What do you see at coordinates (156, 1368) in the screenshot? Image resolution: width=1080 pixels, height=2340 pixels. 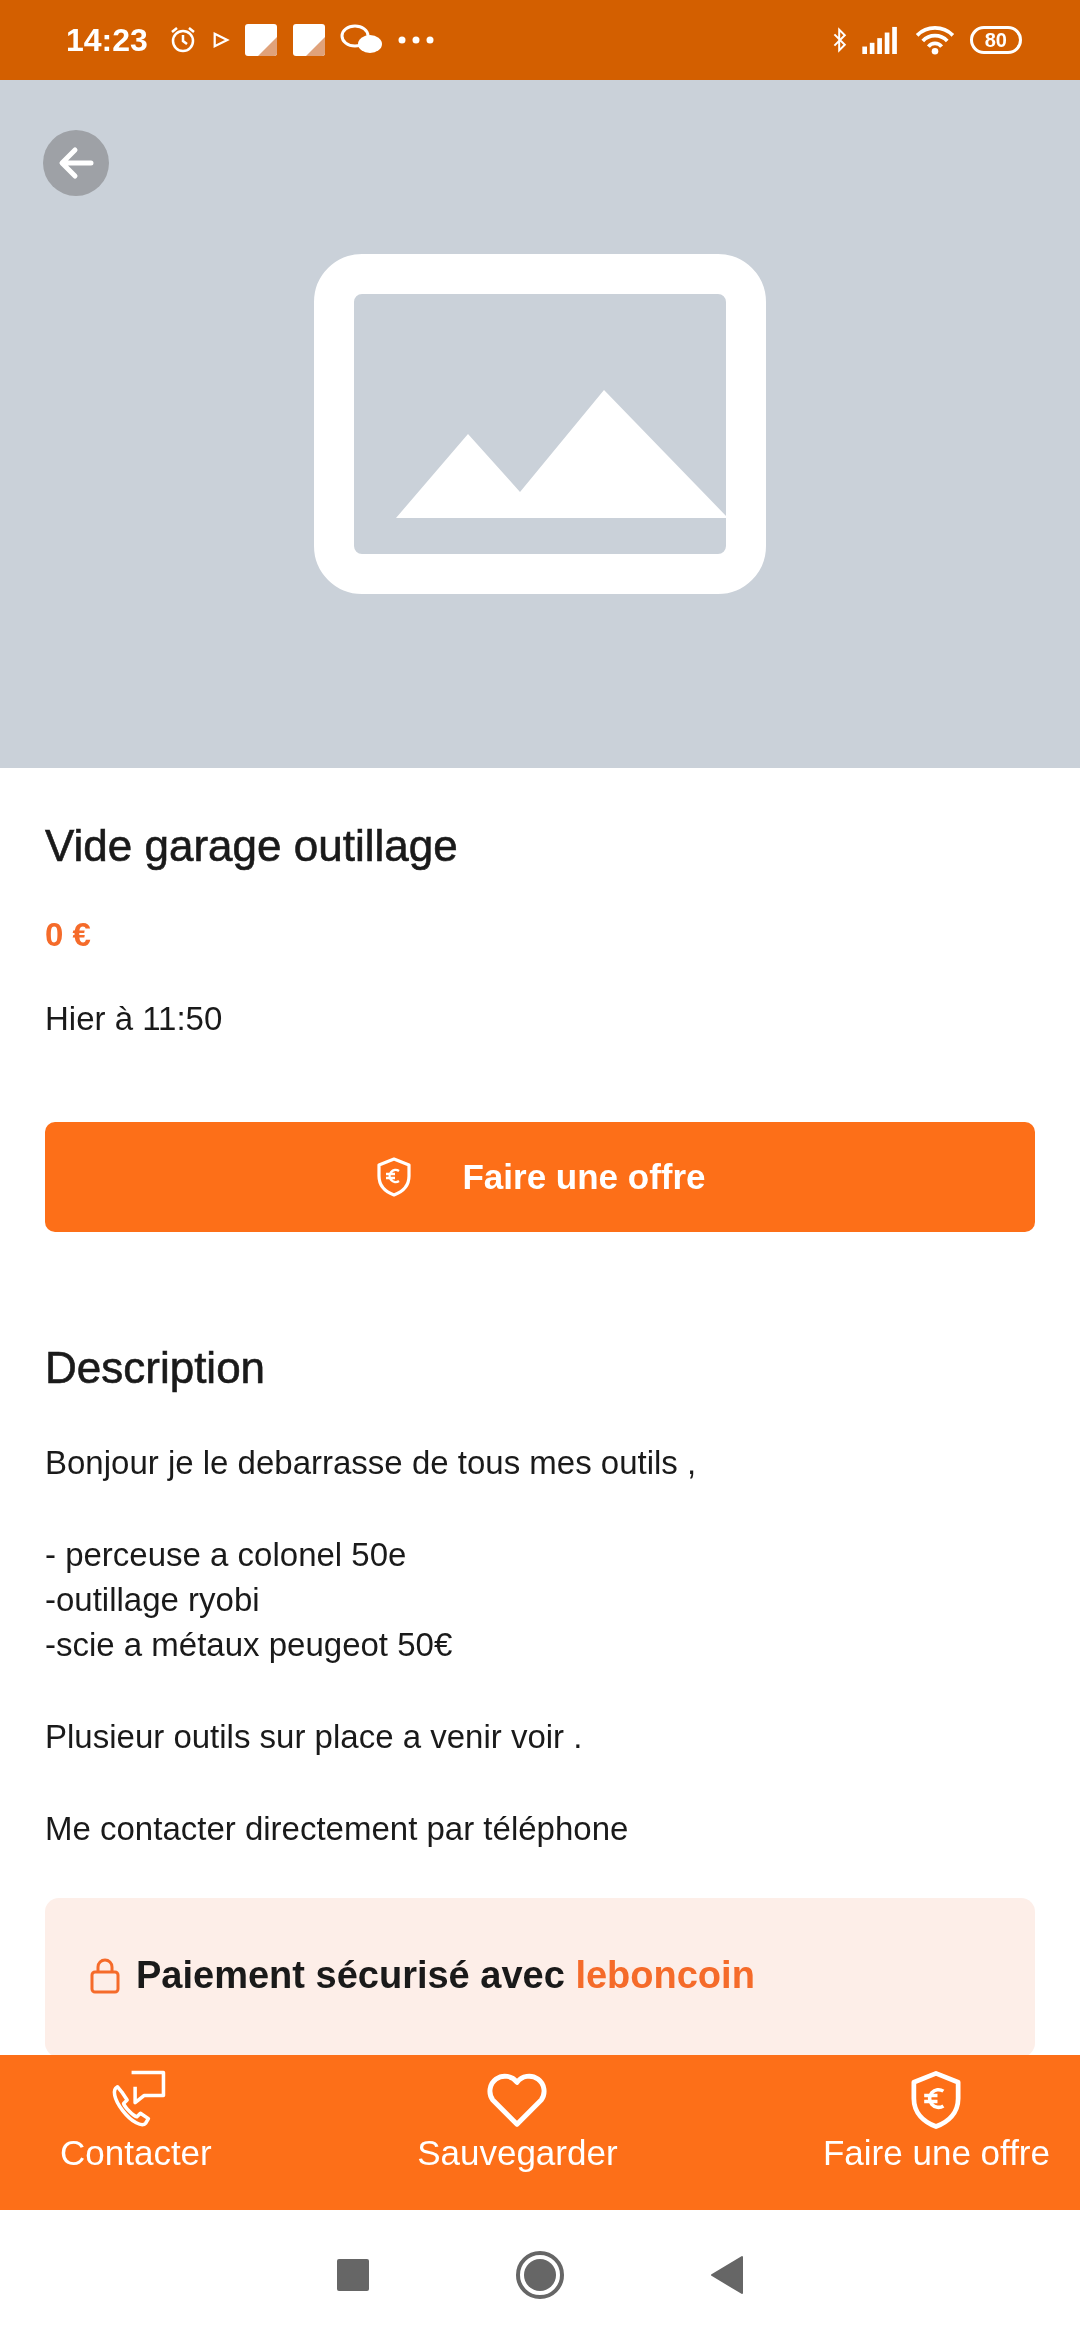 I see `description-heading: Description` at bounding box center [156, 1368].